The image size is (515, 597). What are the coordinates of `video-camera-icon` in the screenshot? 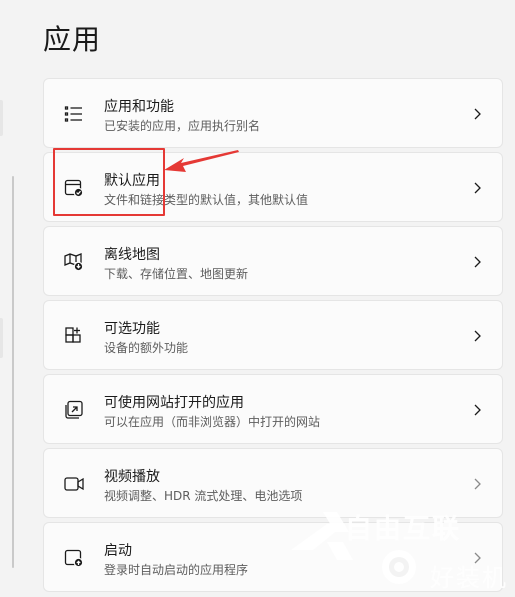 It's located at (74, 484).